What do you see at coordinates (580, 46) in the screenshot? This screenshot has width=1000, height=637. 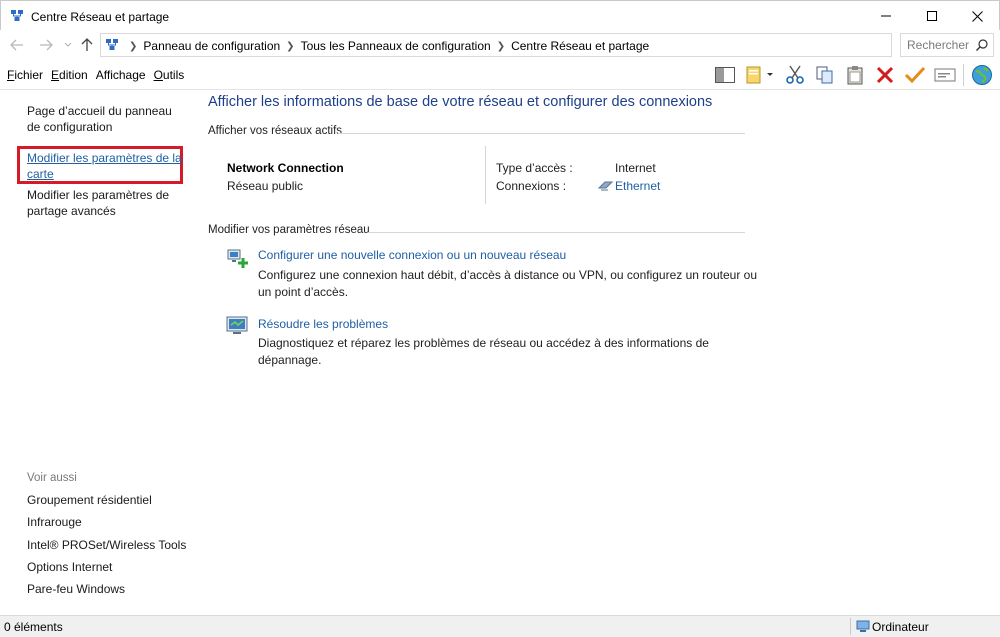 I see `breadcrumb-item: Centre Réseau et partage` at bounding box center [580, 46].